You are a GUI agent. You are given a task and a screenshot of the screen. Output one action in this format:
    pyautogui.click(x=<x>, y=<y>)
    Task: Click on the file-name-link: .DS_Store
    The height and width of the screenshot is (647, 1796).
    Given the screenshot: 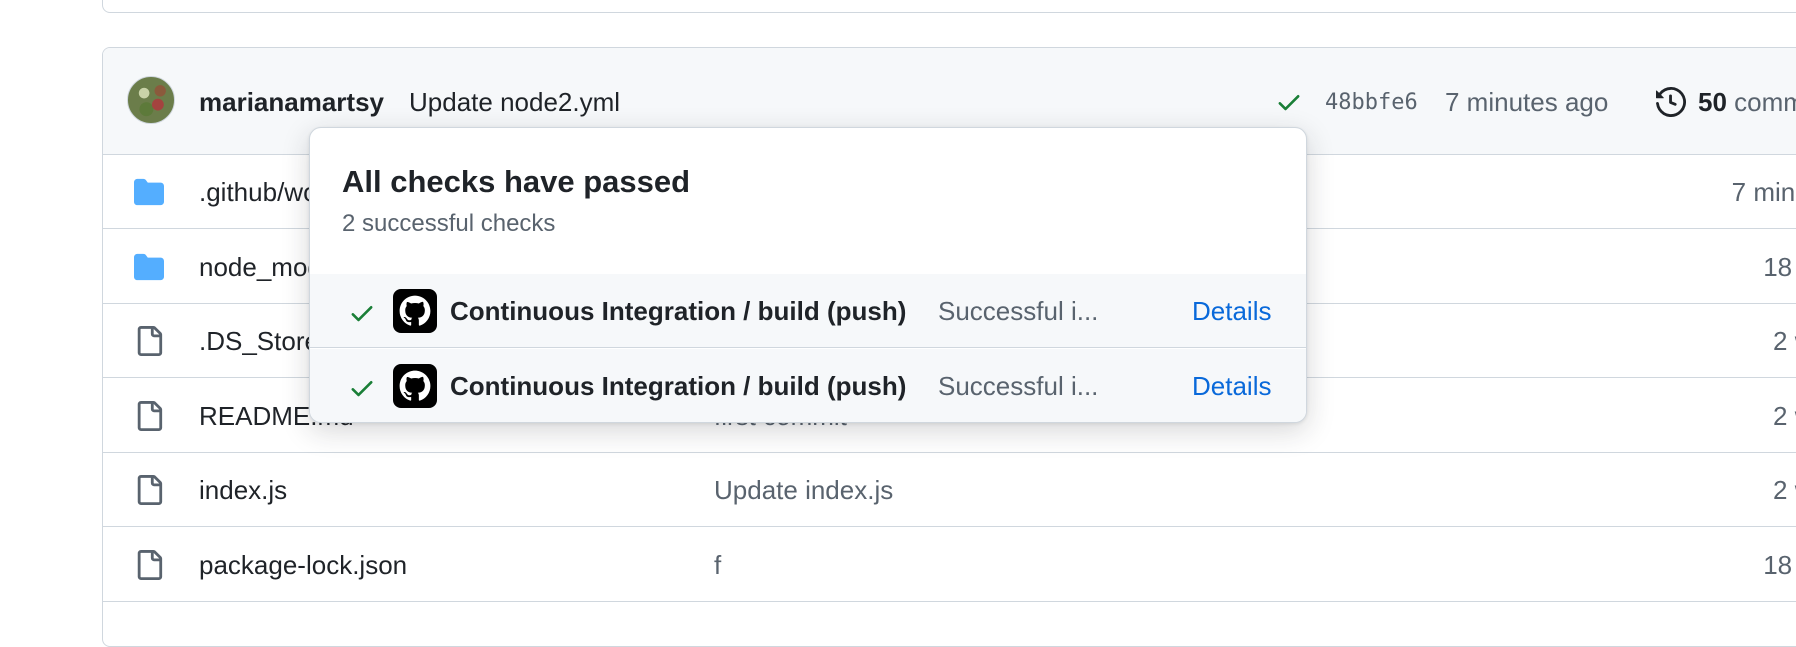 What is the action you would take?
    pyautogui.click(x=259, y=341)
    